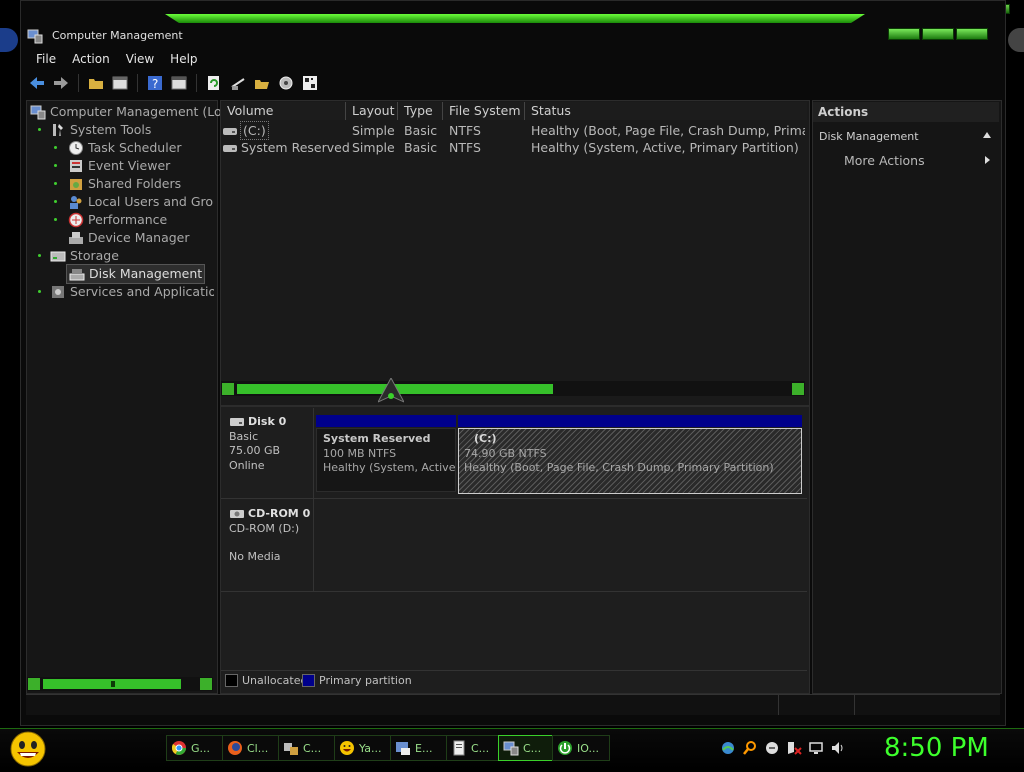  What do you see at coordinates (906, 112) in the screenshot?
I see `actions-header: Actions` at bounding box center [906, 112].